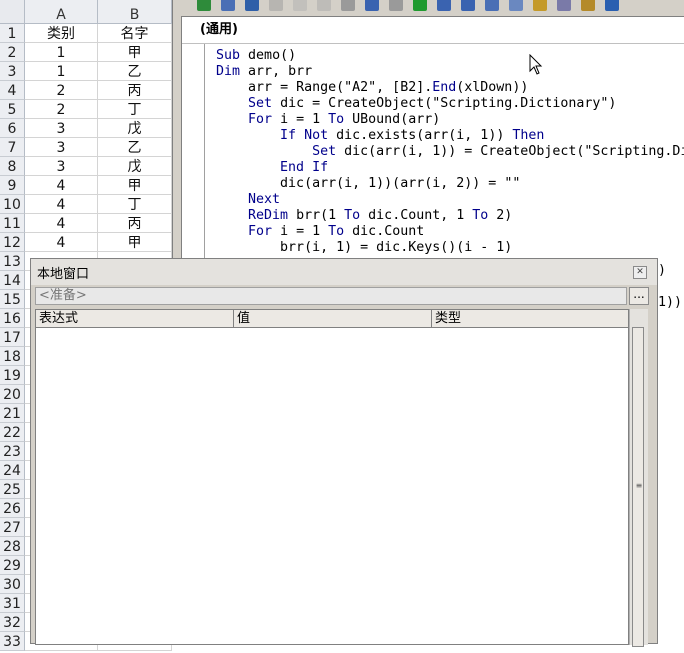  I want to click on row-header: 17, so click(12, 337).